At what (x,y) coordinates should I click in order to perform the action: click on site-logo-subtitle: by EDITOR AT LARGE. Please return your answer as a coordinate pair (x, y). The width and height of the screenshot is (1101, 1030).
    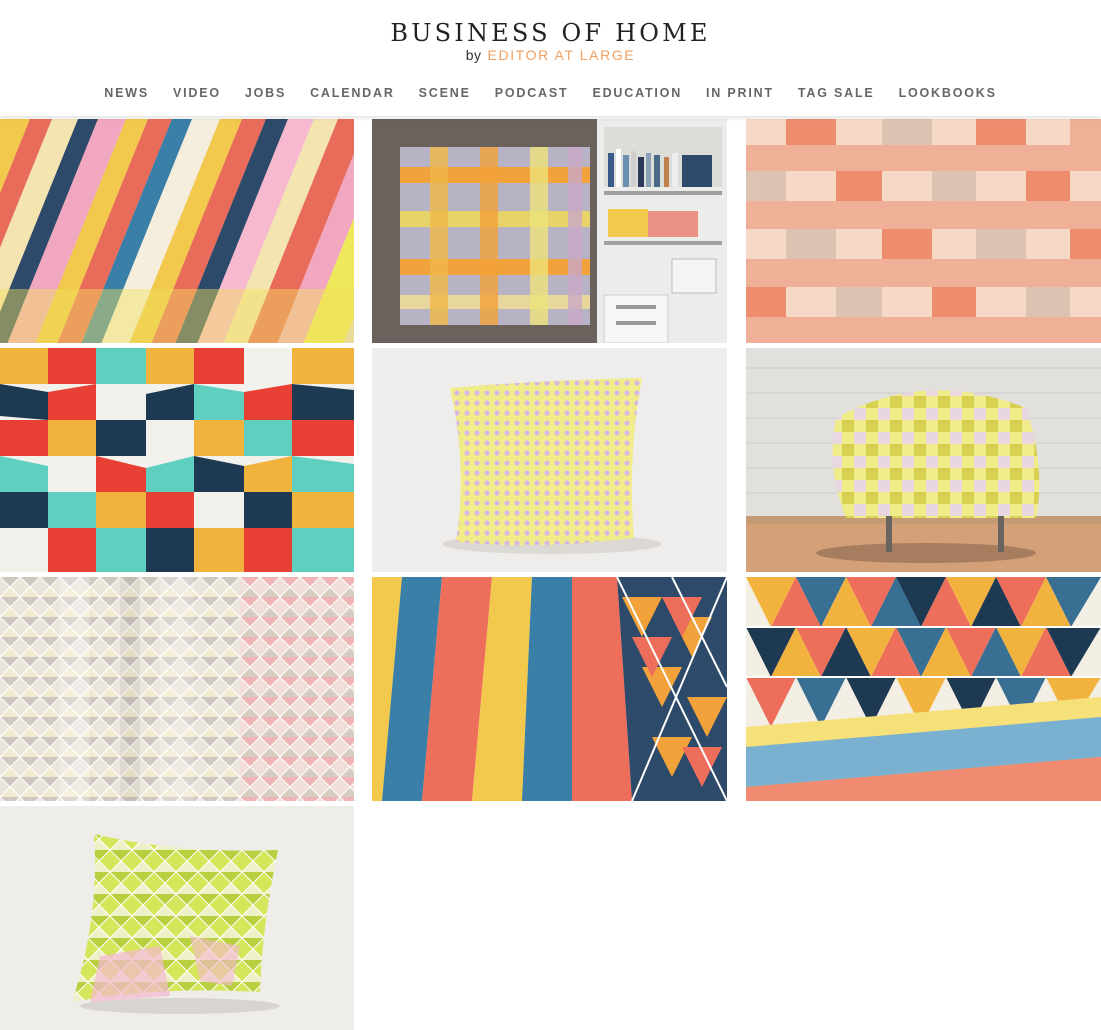
    Looking at the image, I should click on (550, 55).